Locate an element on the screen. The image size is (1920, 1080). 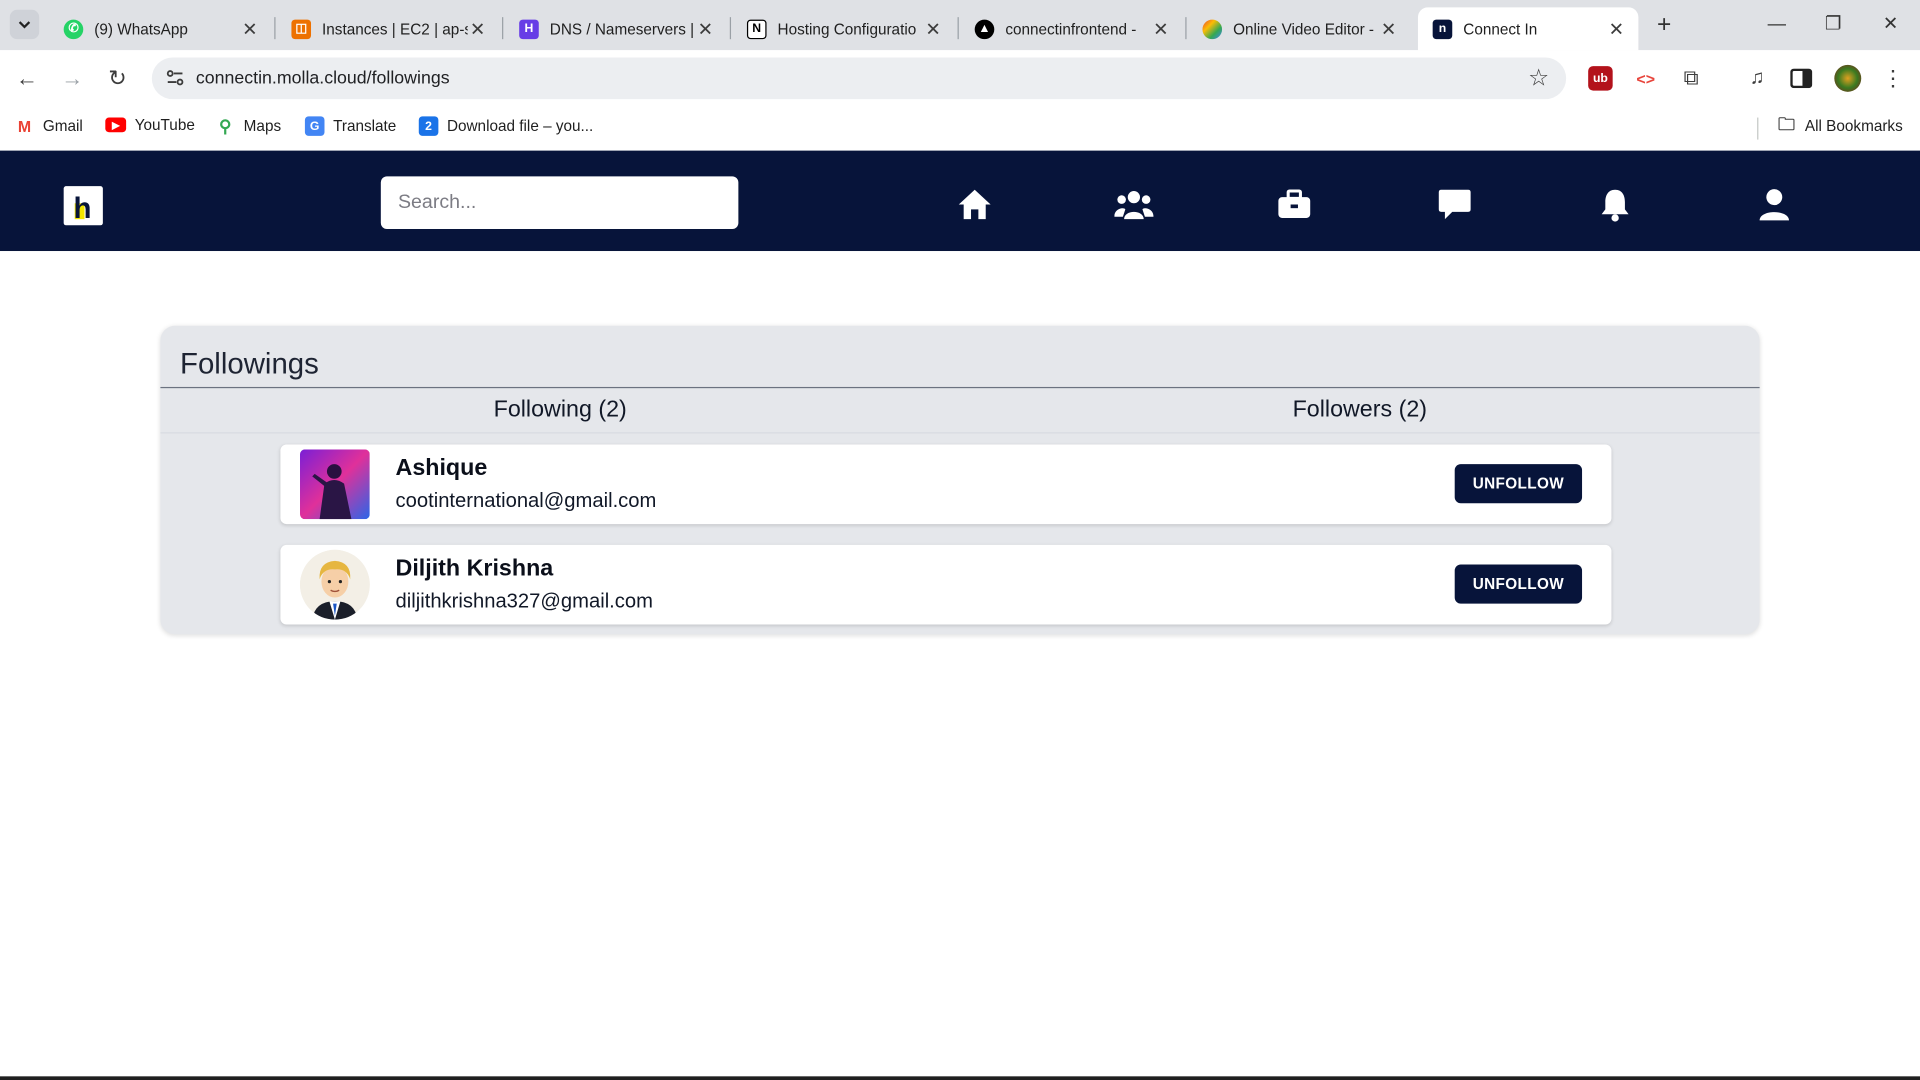
ublock-icon: ub is located at coordinates (1600, 78).